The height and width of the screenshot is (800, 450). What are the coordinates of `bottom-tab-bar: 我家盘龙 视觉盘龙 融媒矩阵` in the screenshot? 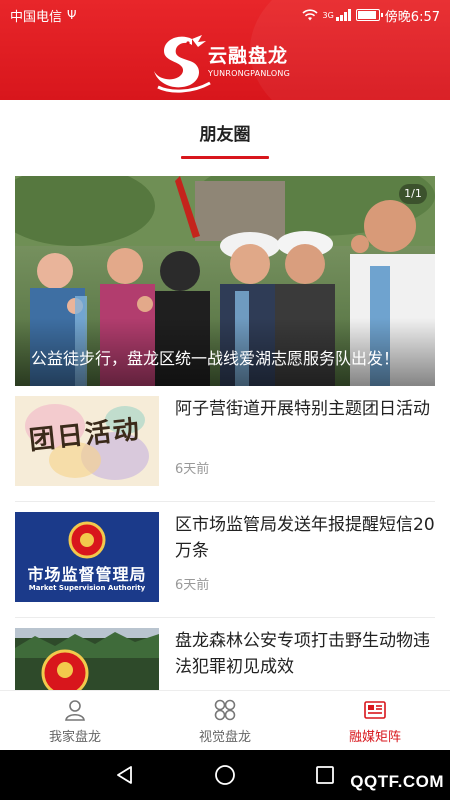 It's located at (225, 720).